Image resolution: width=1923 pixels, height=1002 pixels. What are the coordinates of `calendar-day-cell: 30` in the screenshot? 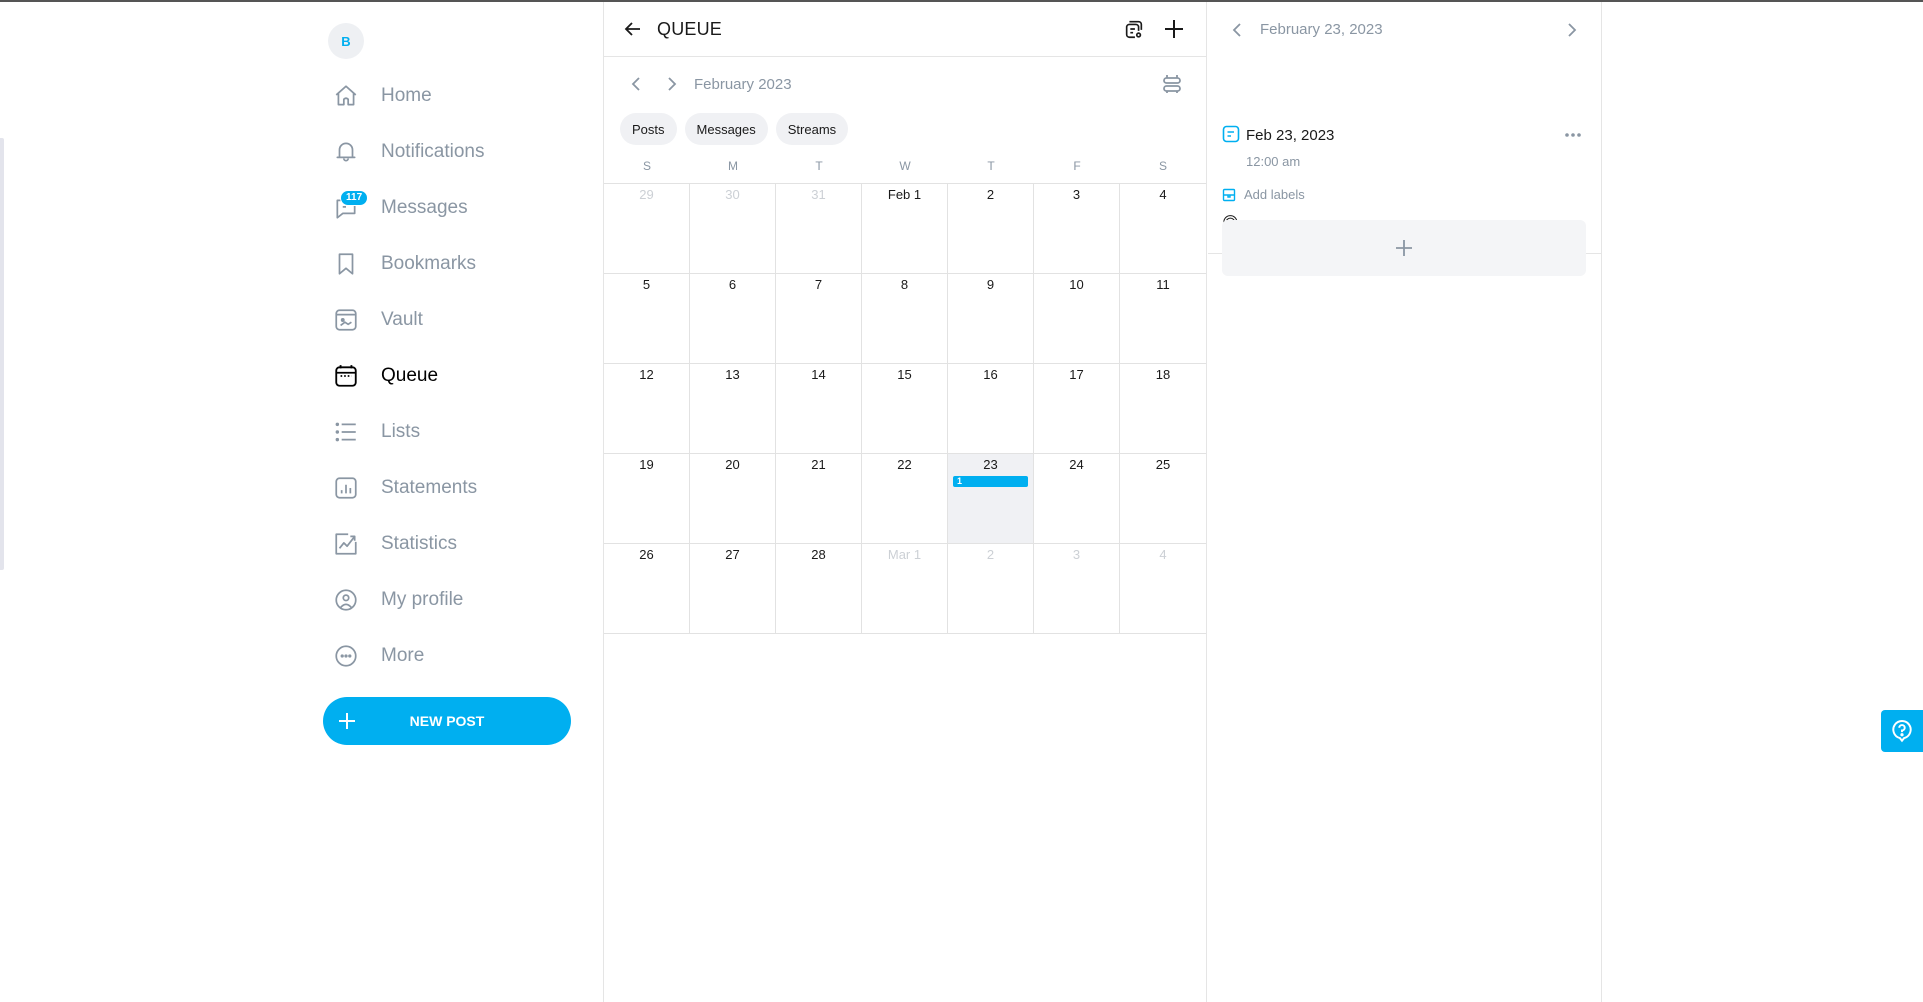 It's located at (733, 229).